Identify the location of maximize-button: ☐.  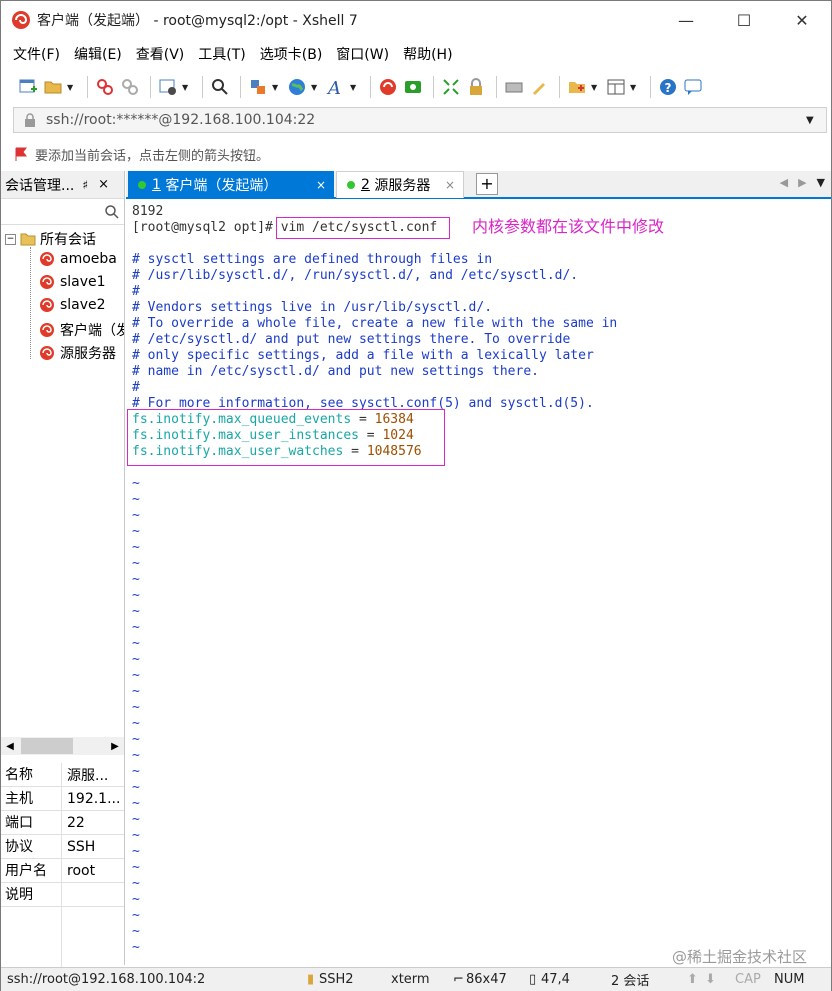
(744, 20).